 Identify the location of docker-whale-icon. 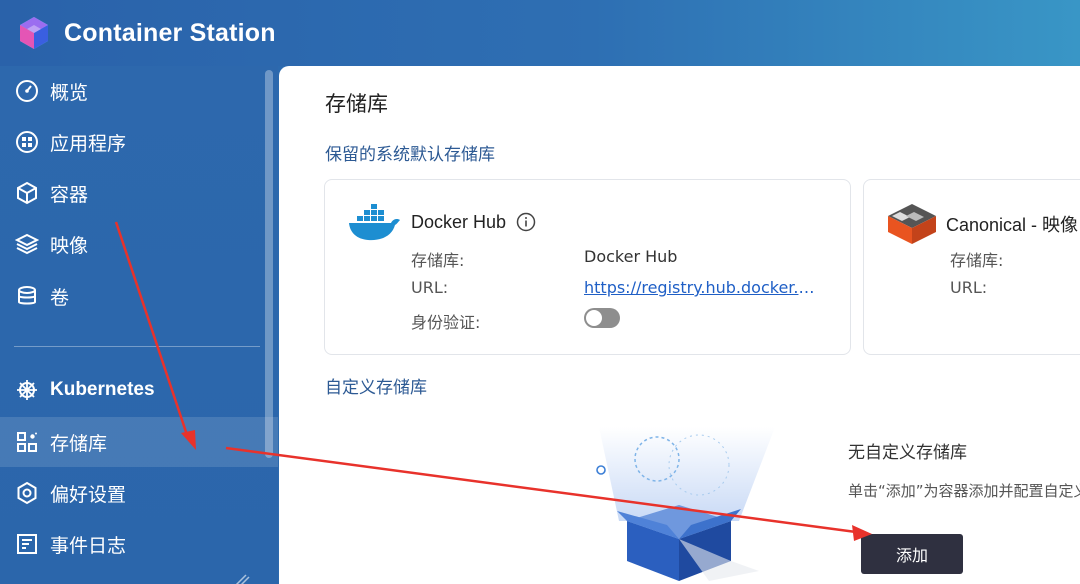
(374, 222).